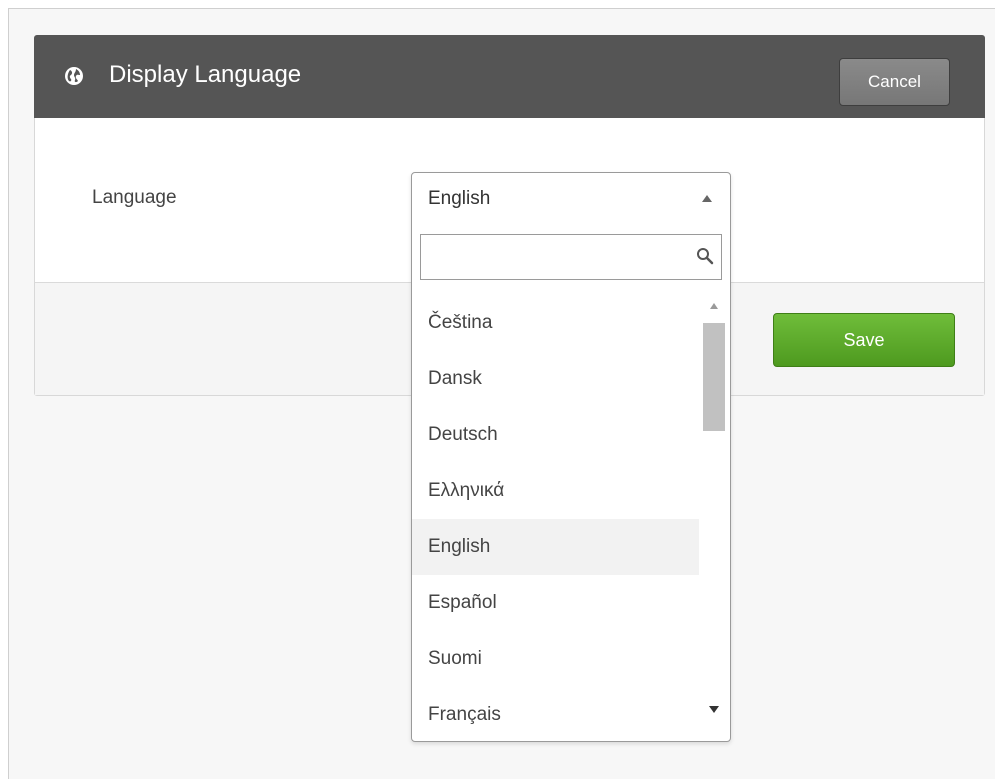  I want to click on scroll-up-icon, so click(714, 306).